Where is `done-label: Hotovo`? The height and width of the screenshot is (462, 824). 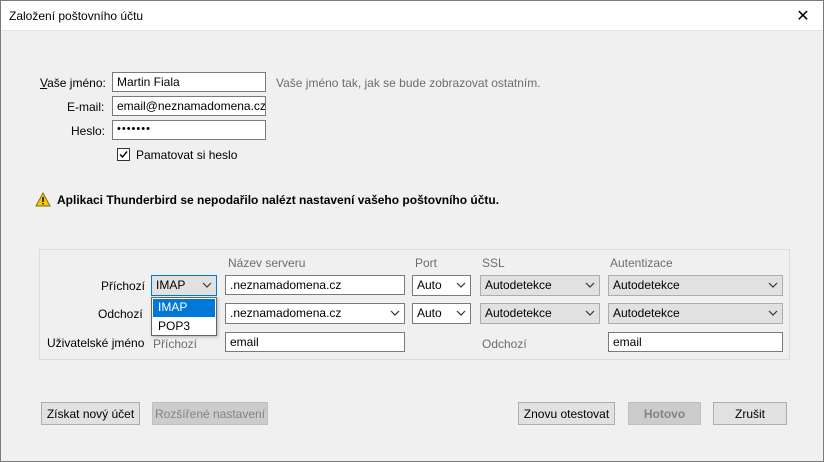
done-label: Hotovo is located at coordinates (664, 413).